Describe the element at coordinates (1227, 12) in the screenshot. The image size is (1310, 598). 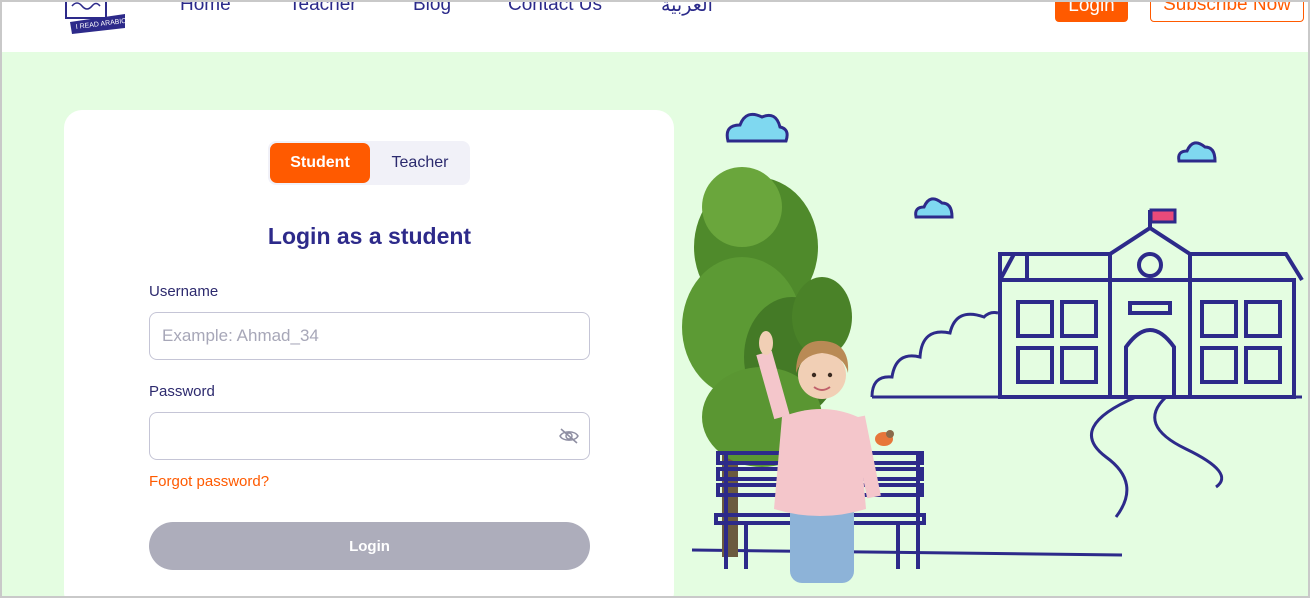
I see `subscribe-now-button: Subscribe Now` at that location.